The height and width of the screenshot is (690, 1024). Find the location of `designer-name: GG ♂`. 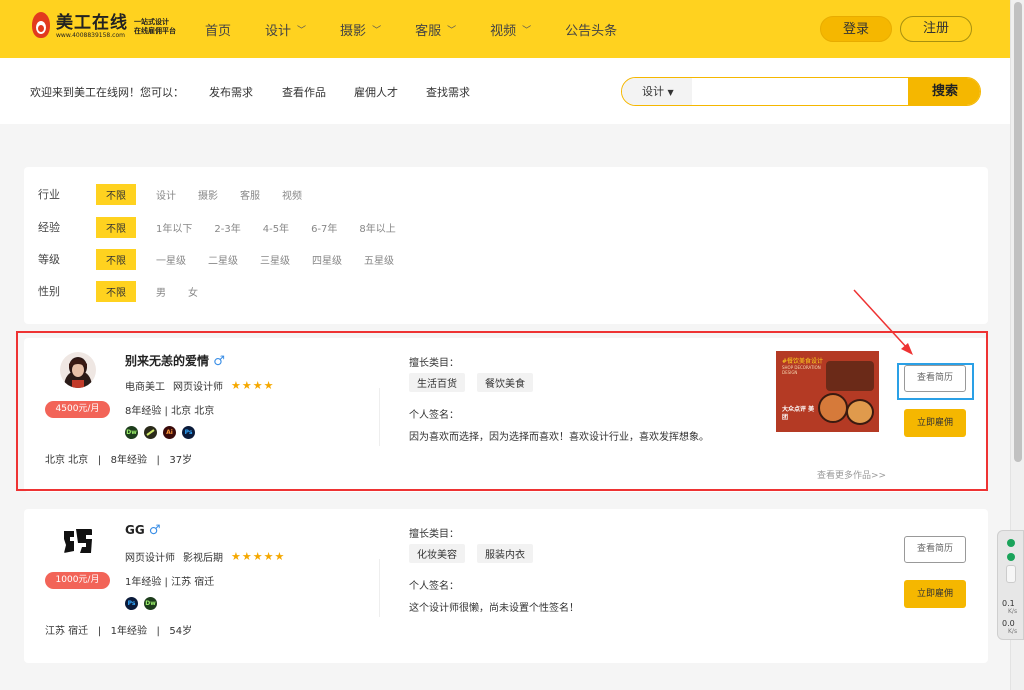

designer-name: GG ♂ is located at coordinates (143, 530).